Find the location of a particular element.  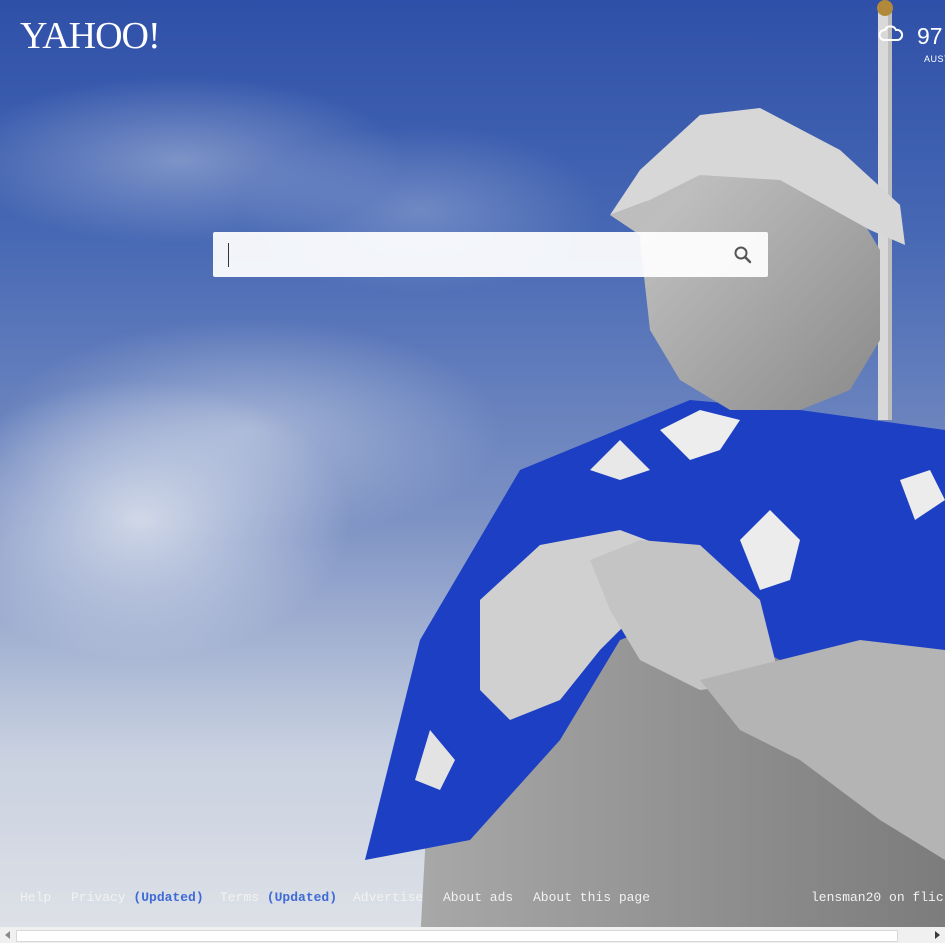

cloudy-night-icon is located at coordinates (891, 33).